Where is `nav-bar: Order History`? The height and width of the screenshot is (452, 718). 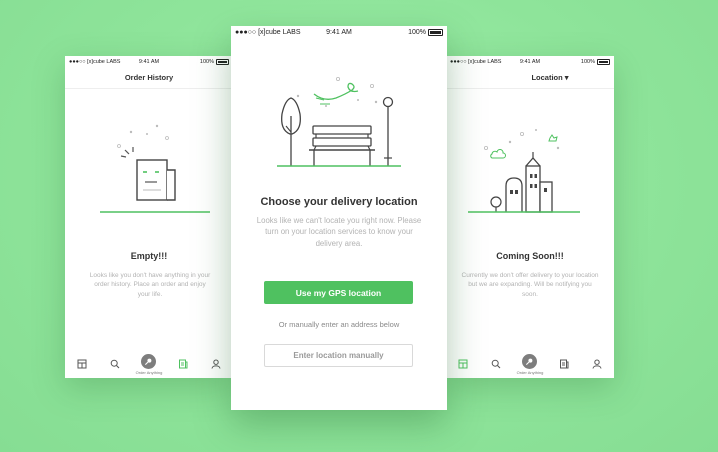
nav-bar: Order History is located at coordinates (149, 78).